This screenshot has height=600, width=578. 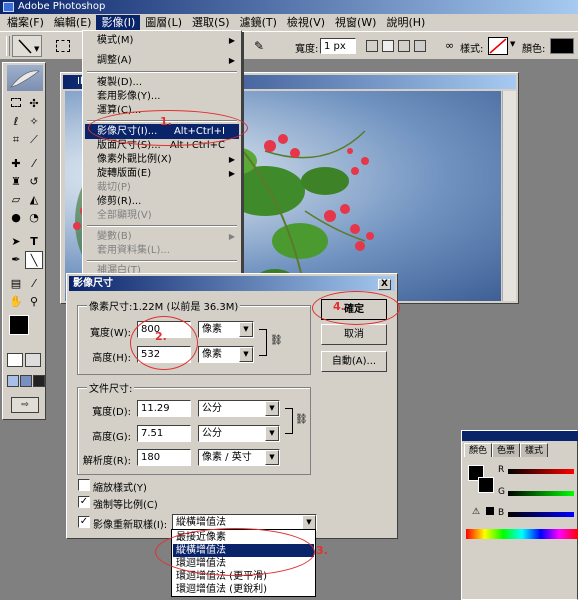 I want to click on resolution-unit-select: 像素 / 英寸 ▼, so click(x=239, y=457).